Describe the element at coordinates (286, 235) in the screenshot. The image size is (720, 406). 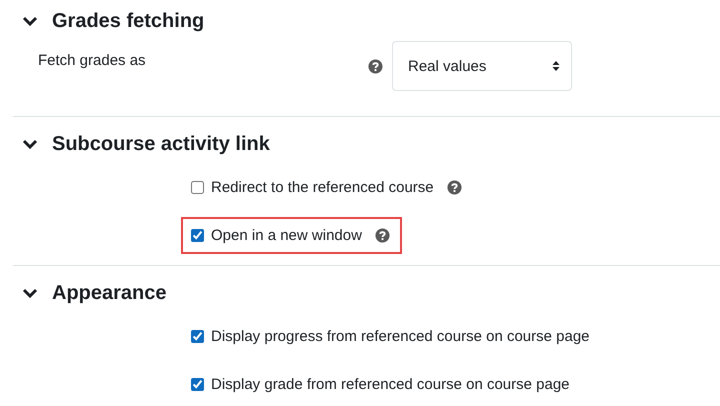
I see `checkbox-label: Open in a new window` at that location.